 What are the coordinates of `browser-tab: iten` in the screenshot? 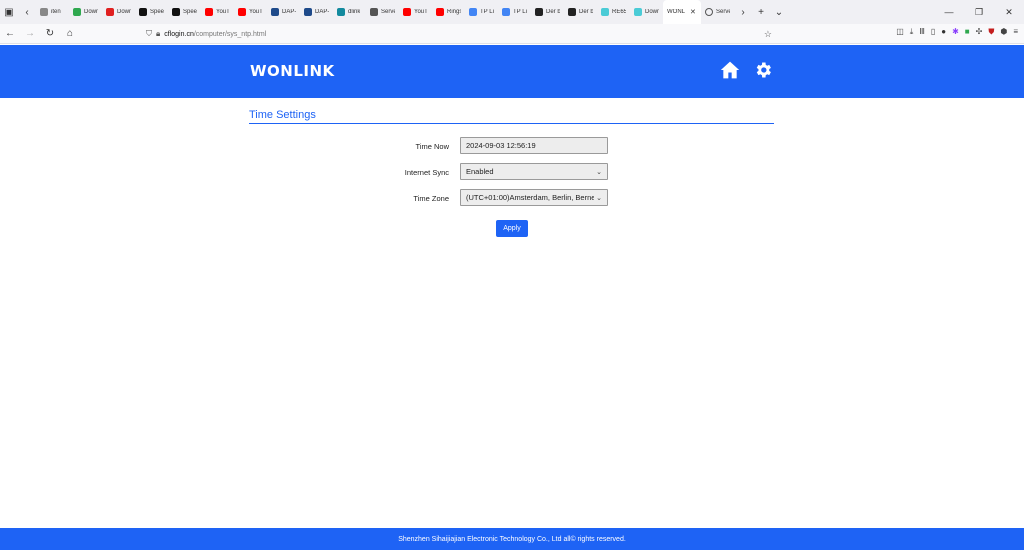 It's located at (52, 12).